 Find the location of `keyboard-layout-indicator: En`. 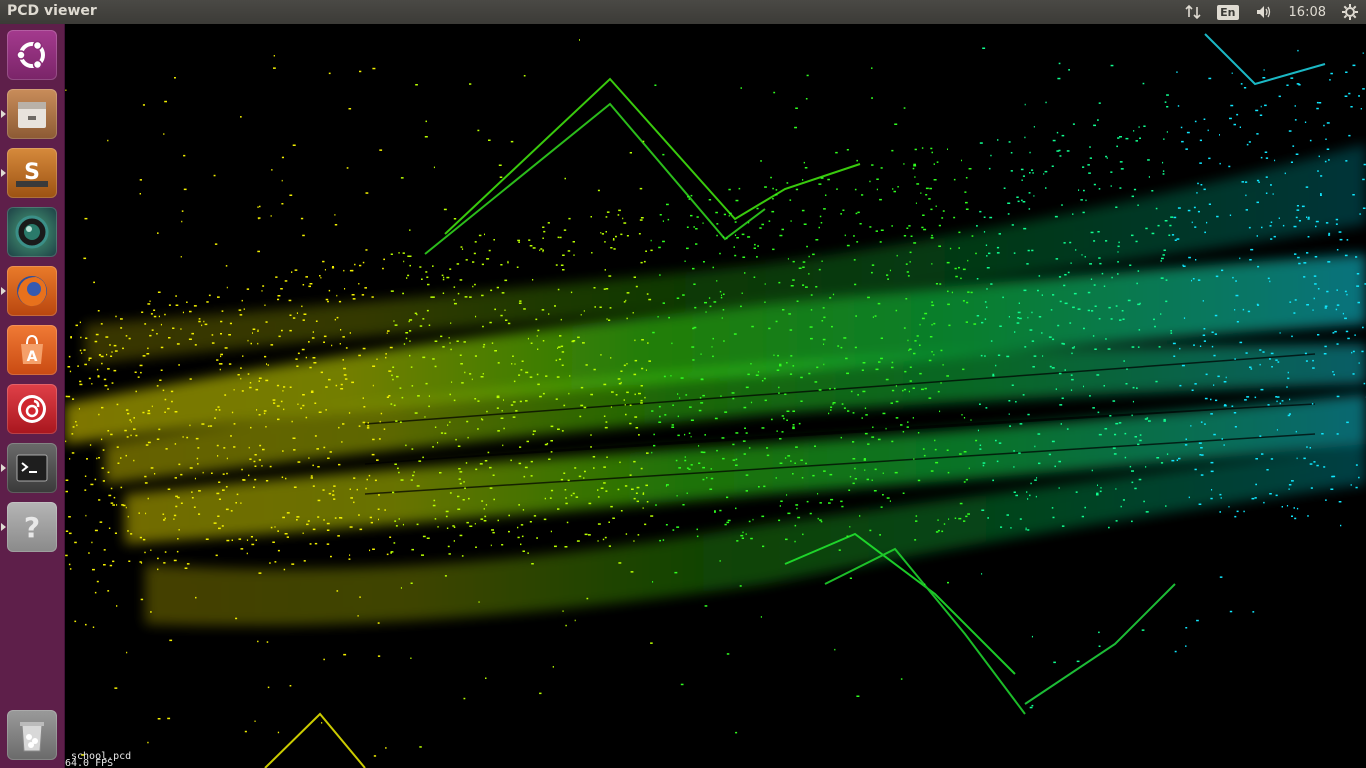

keyboard-layout-indicator: En is located at coordinates (1228, 12).